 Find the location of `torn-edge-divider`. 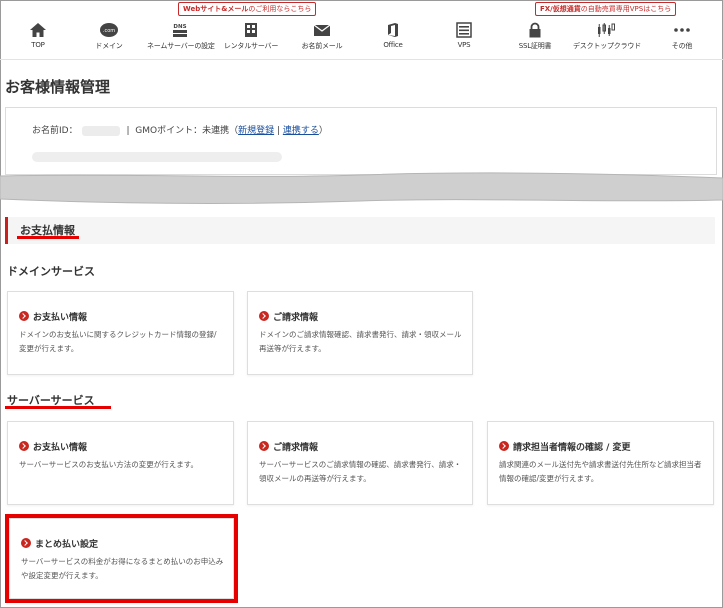

torn-edge-divider is located at coordinates (361, 188).